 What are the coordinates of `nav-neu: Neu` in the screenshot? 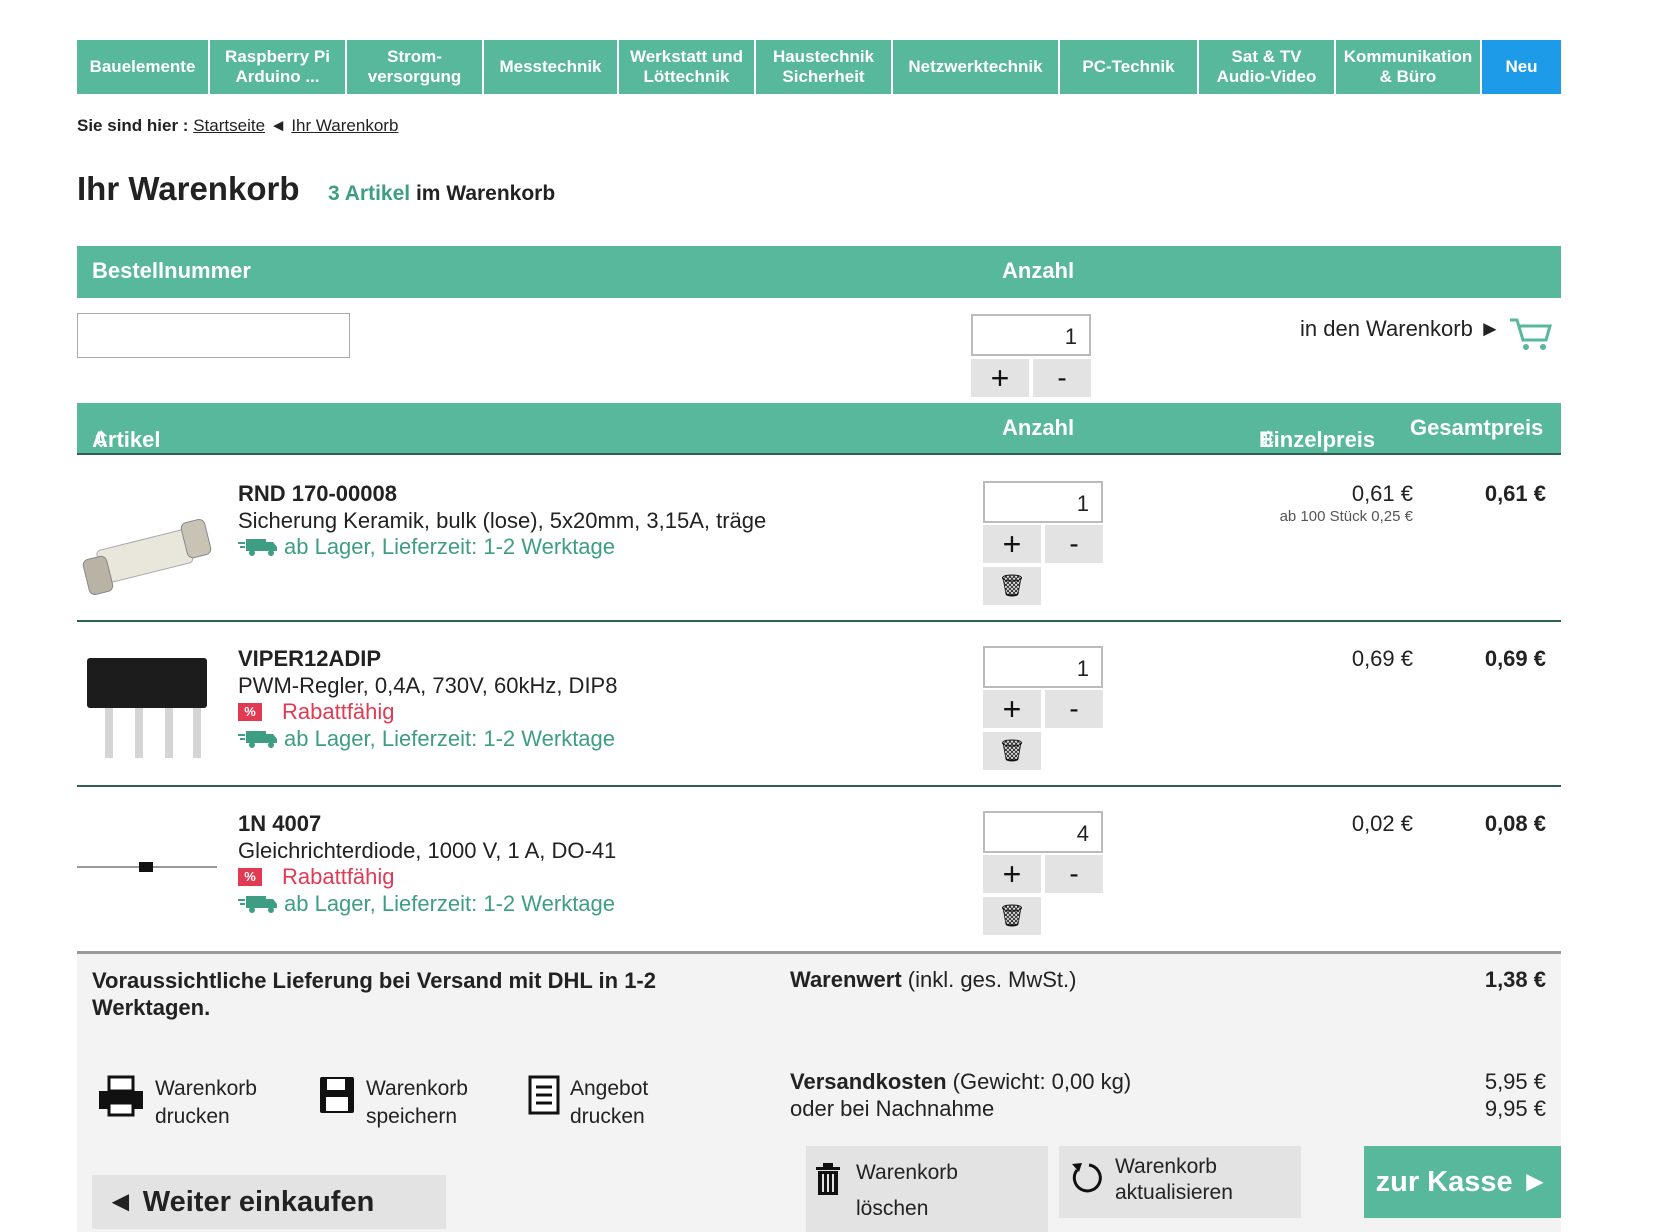 It's located at (1521, 67).